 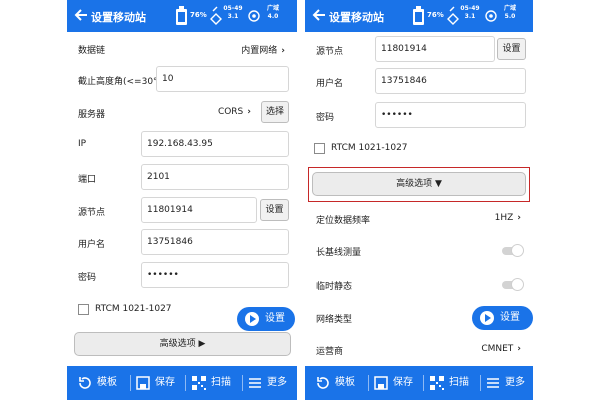 What do you see at coordinates (334, 287) in the screenshot?
I see `temporary-static-label: 临时静态` at bounding box center [334, 287].